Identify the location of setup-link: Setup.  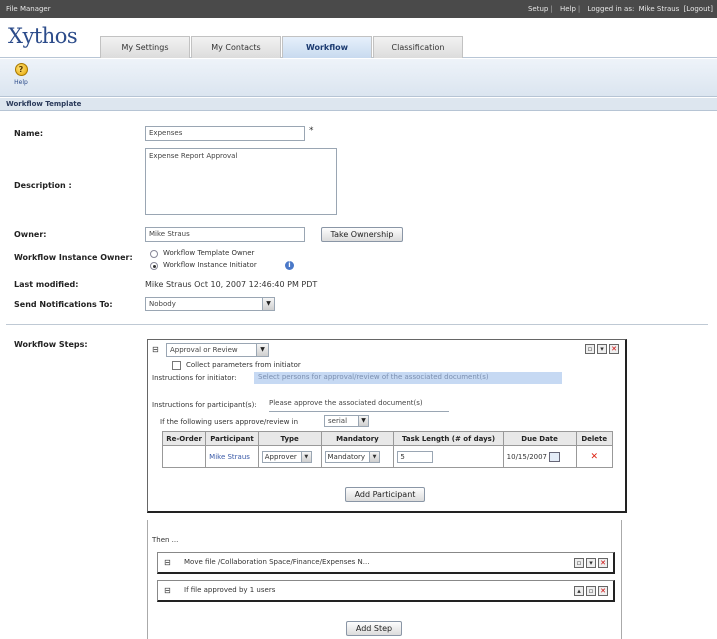
(538, 9).